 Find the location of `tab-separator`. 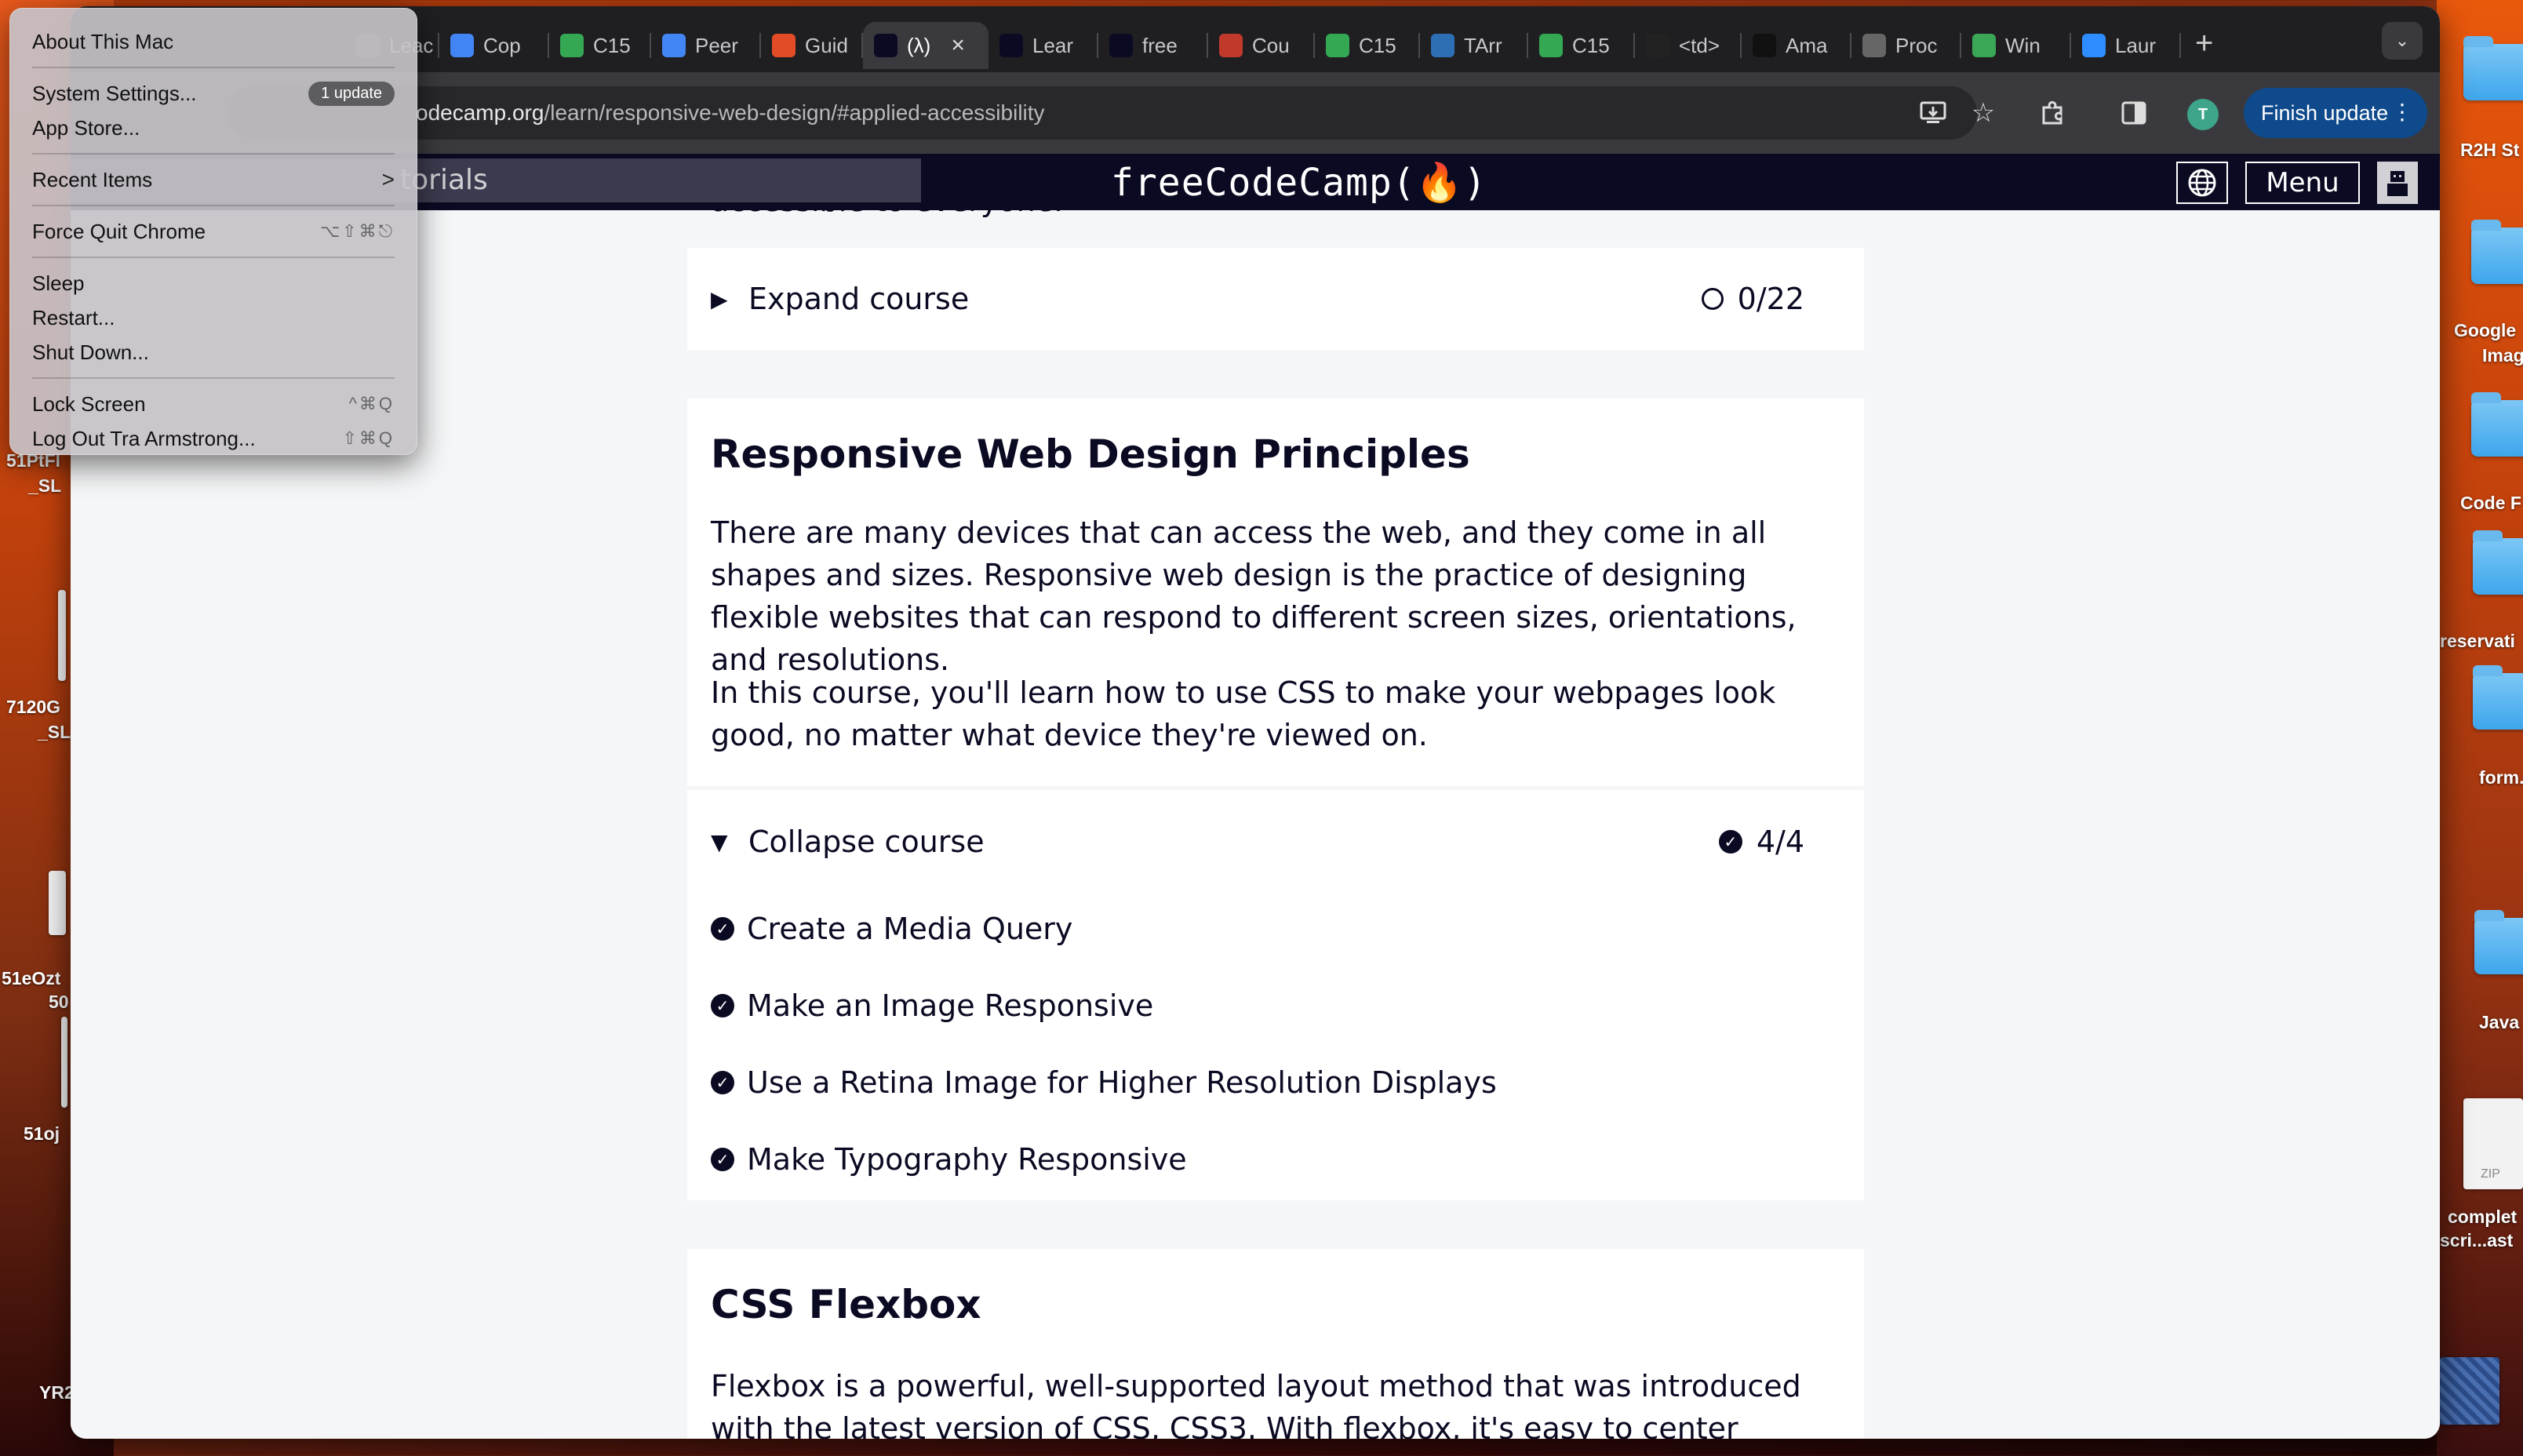

tab-separator is located at coordinates (2180, 45).